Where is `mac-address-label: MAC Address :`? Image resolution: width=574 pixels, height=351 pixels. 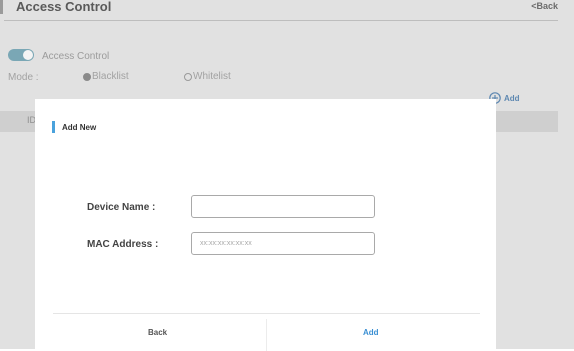
mac-address-label: MAC Address : is located at coordinates (123, 244).